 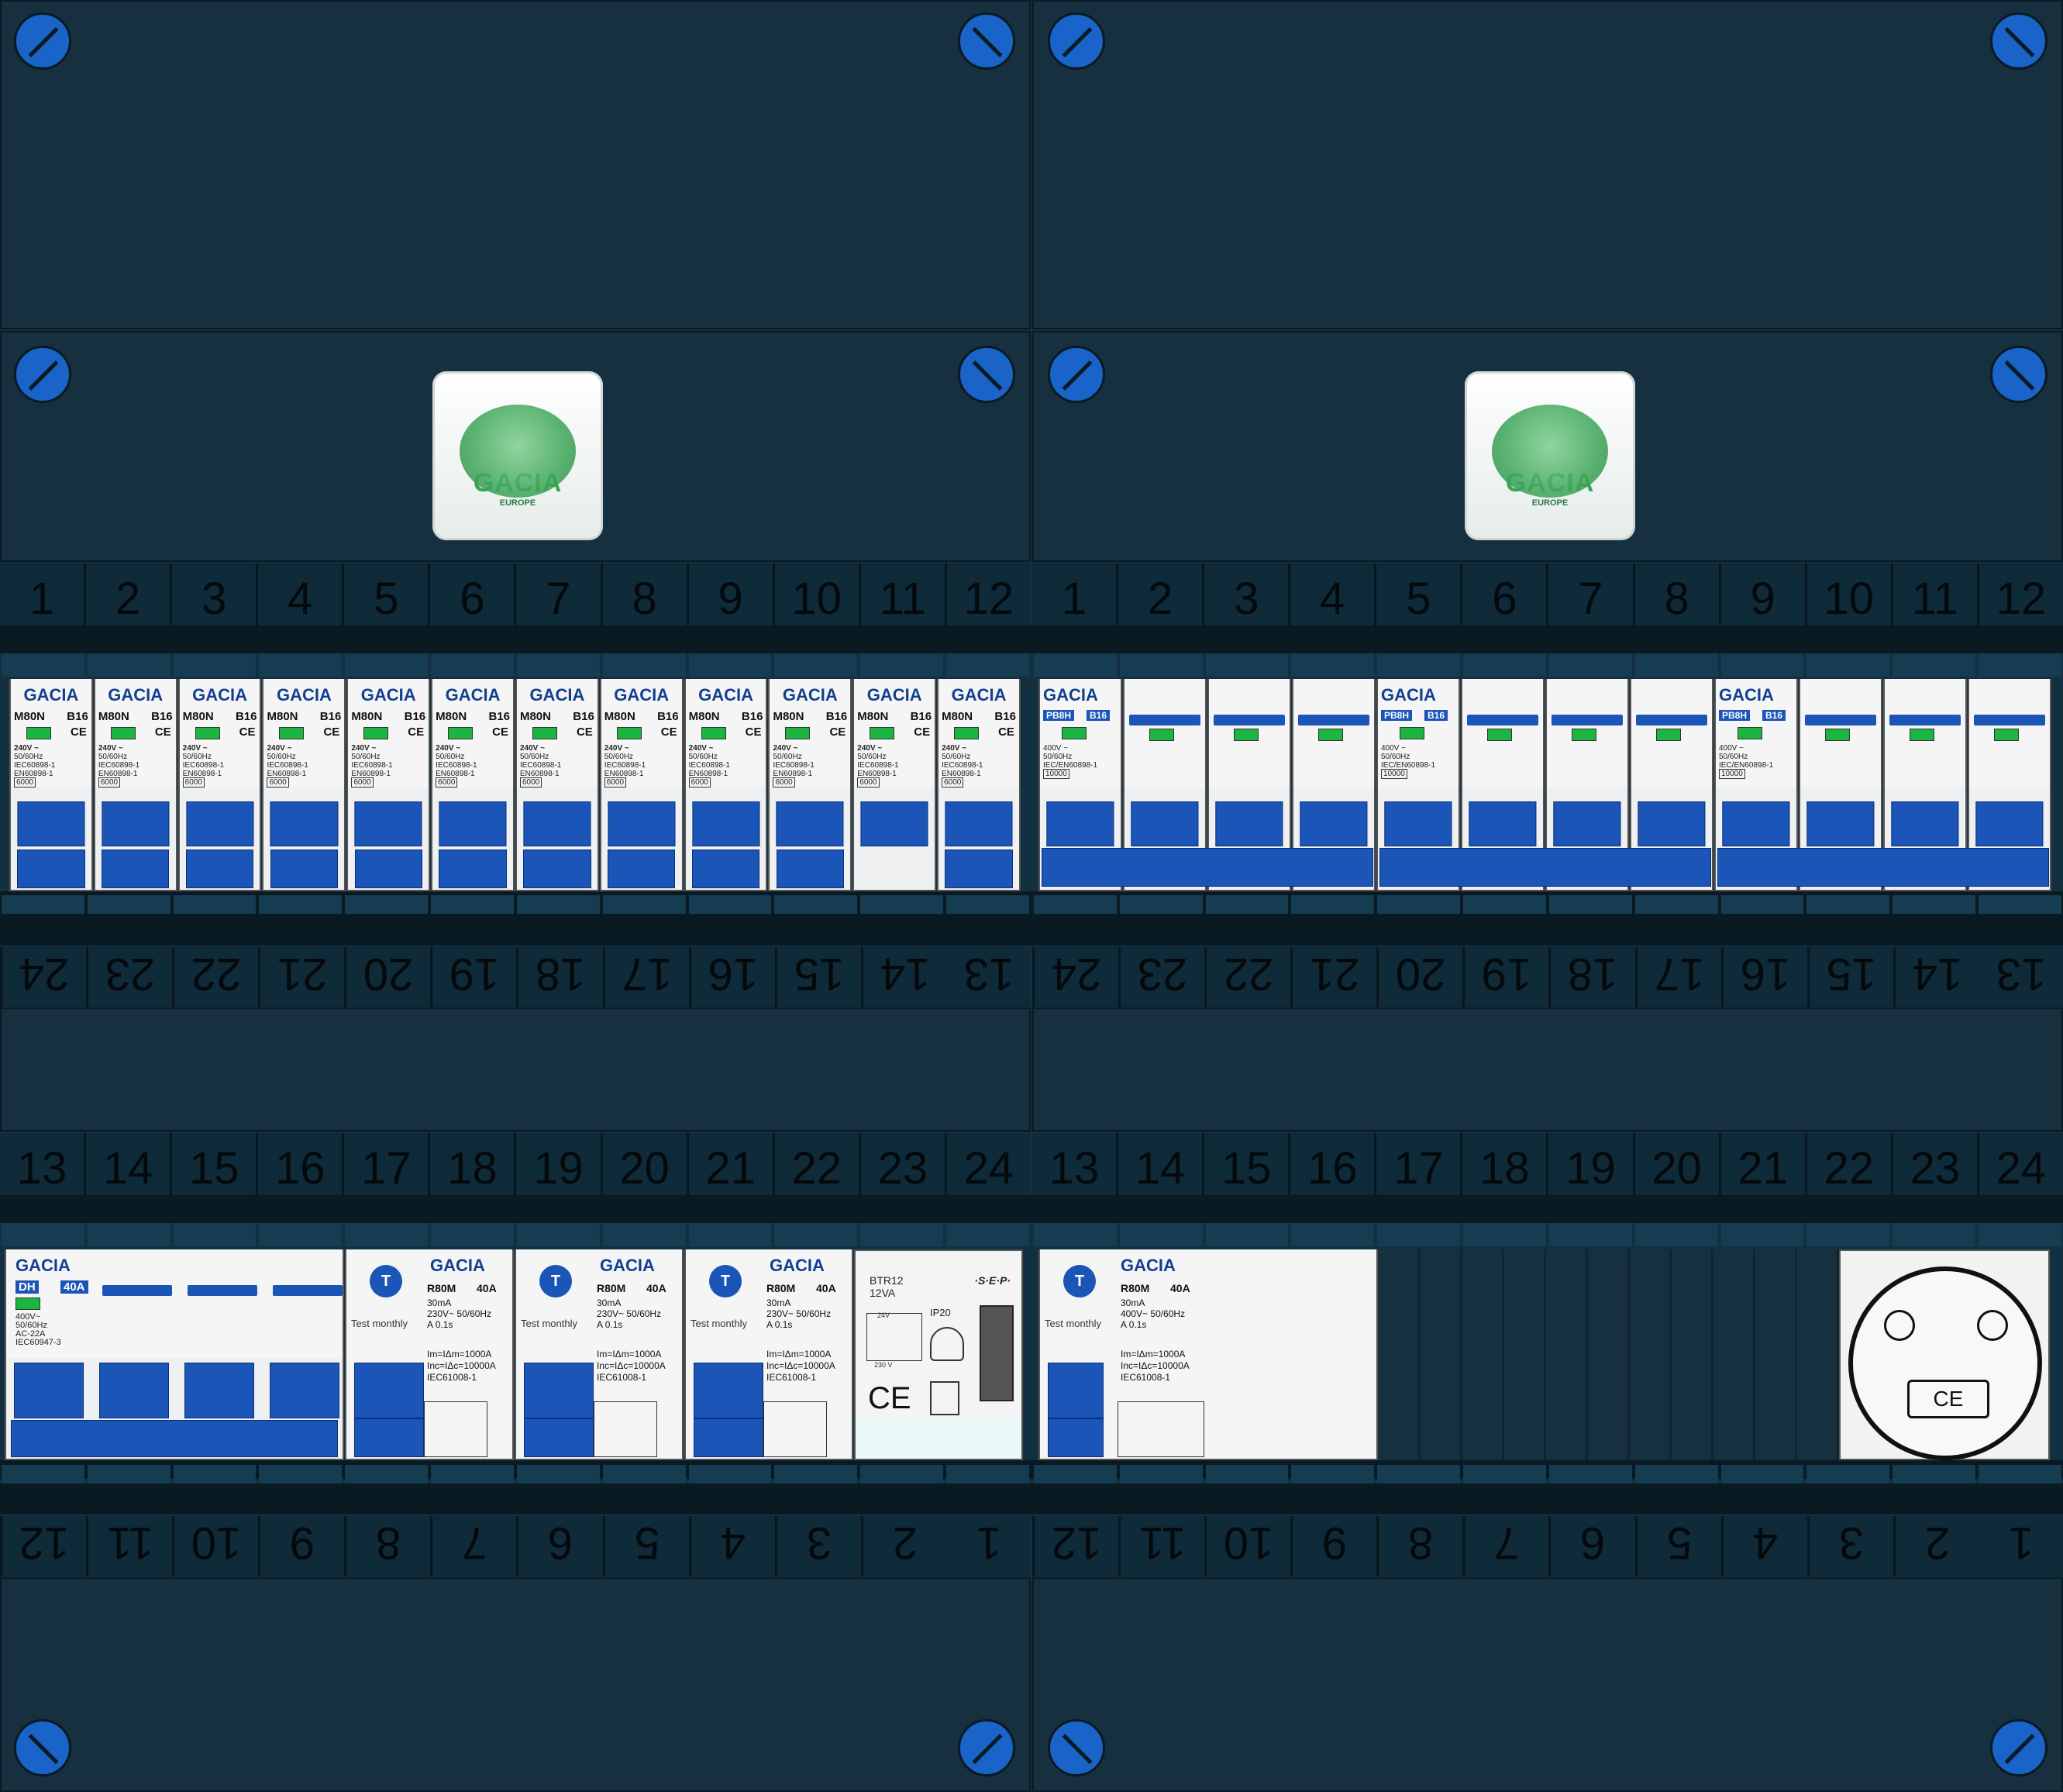 What do you see at coordinates (1505, 594) in the screenshot?
I see `position-number: 6` at bounding box center [1505, 594].